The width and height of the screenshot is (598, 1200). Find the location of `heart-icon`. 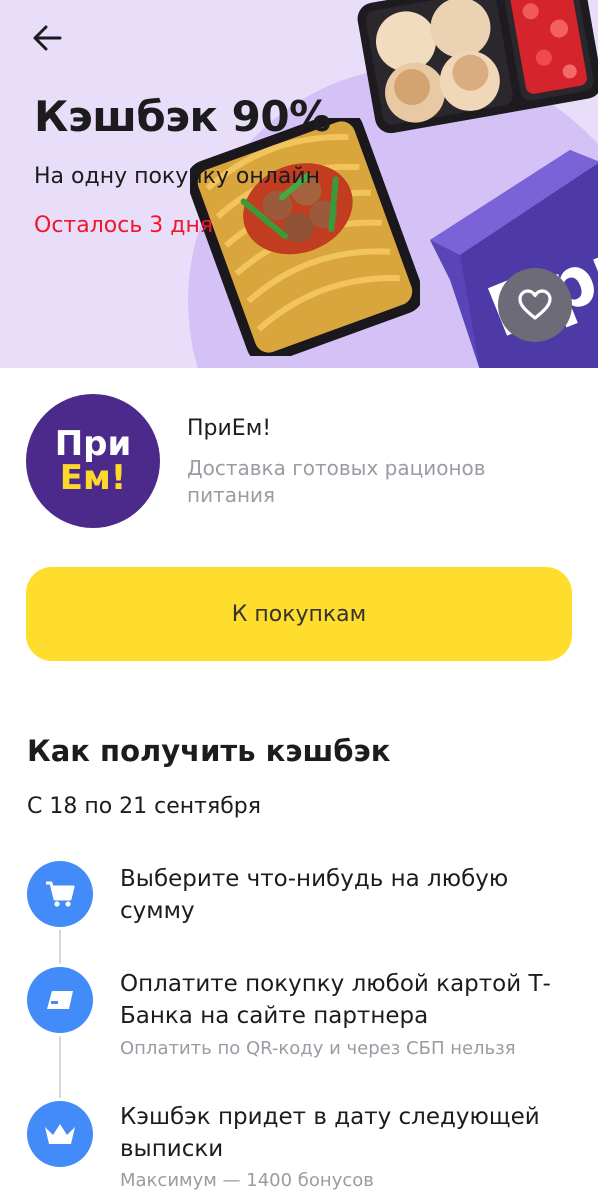

heart-icon is located at coordinates (535, 304).